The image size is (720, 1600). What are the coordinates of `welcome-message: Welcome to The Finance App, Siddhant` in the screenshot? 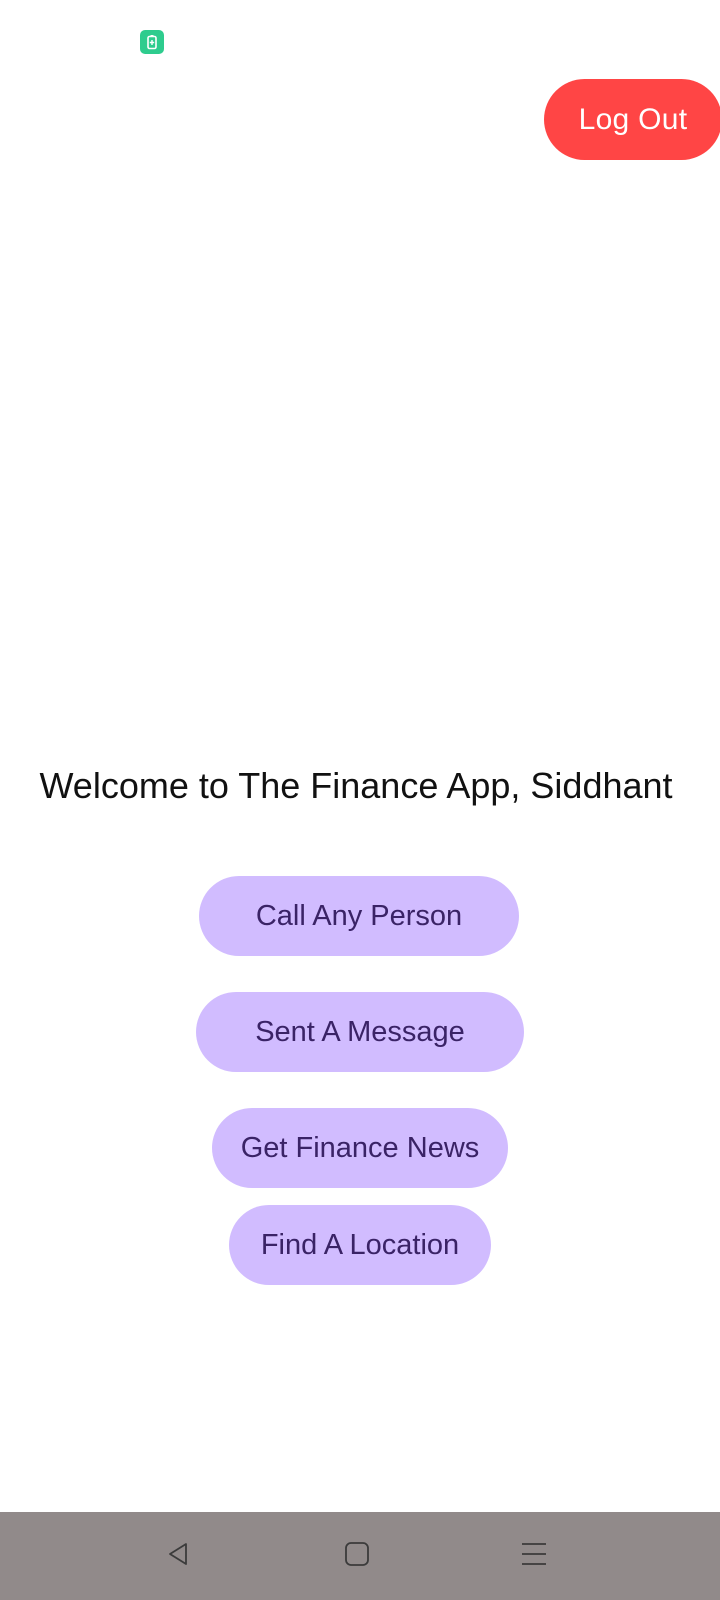 It's located at (356, 785).